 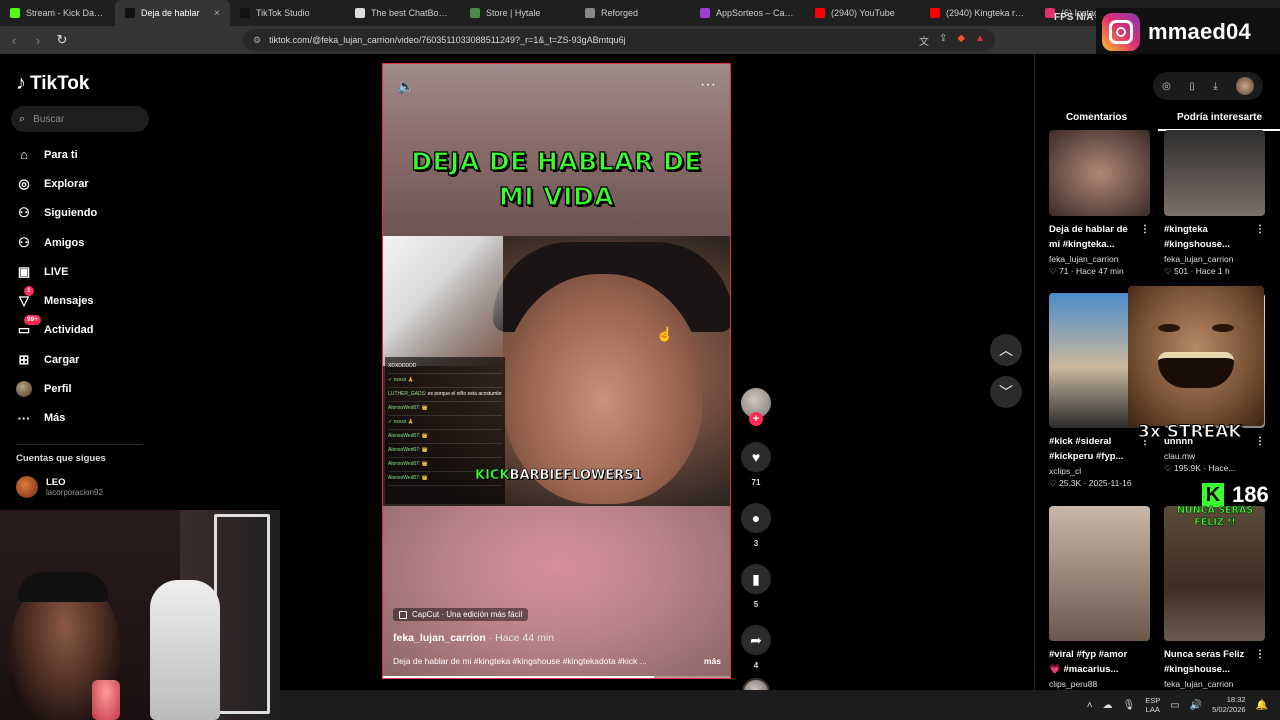 I want to click on home-icon: ⌂, so click(x=24, y=155).